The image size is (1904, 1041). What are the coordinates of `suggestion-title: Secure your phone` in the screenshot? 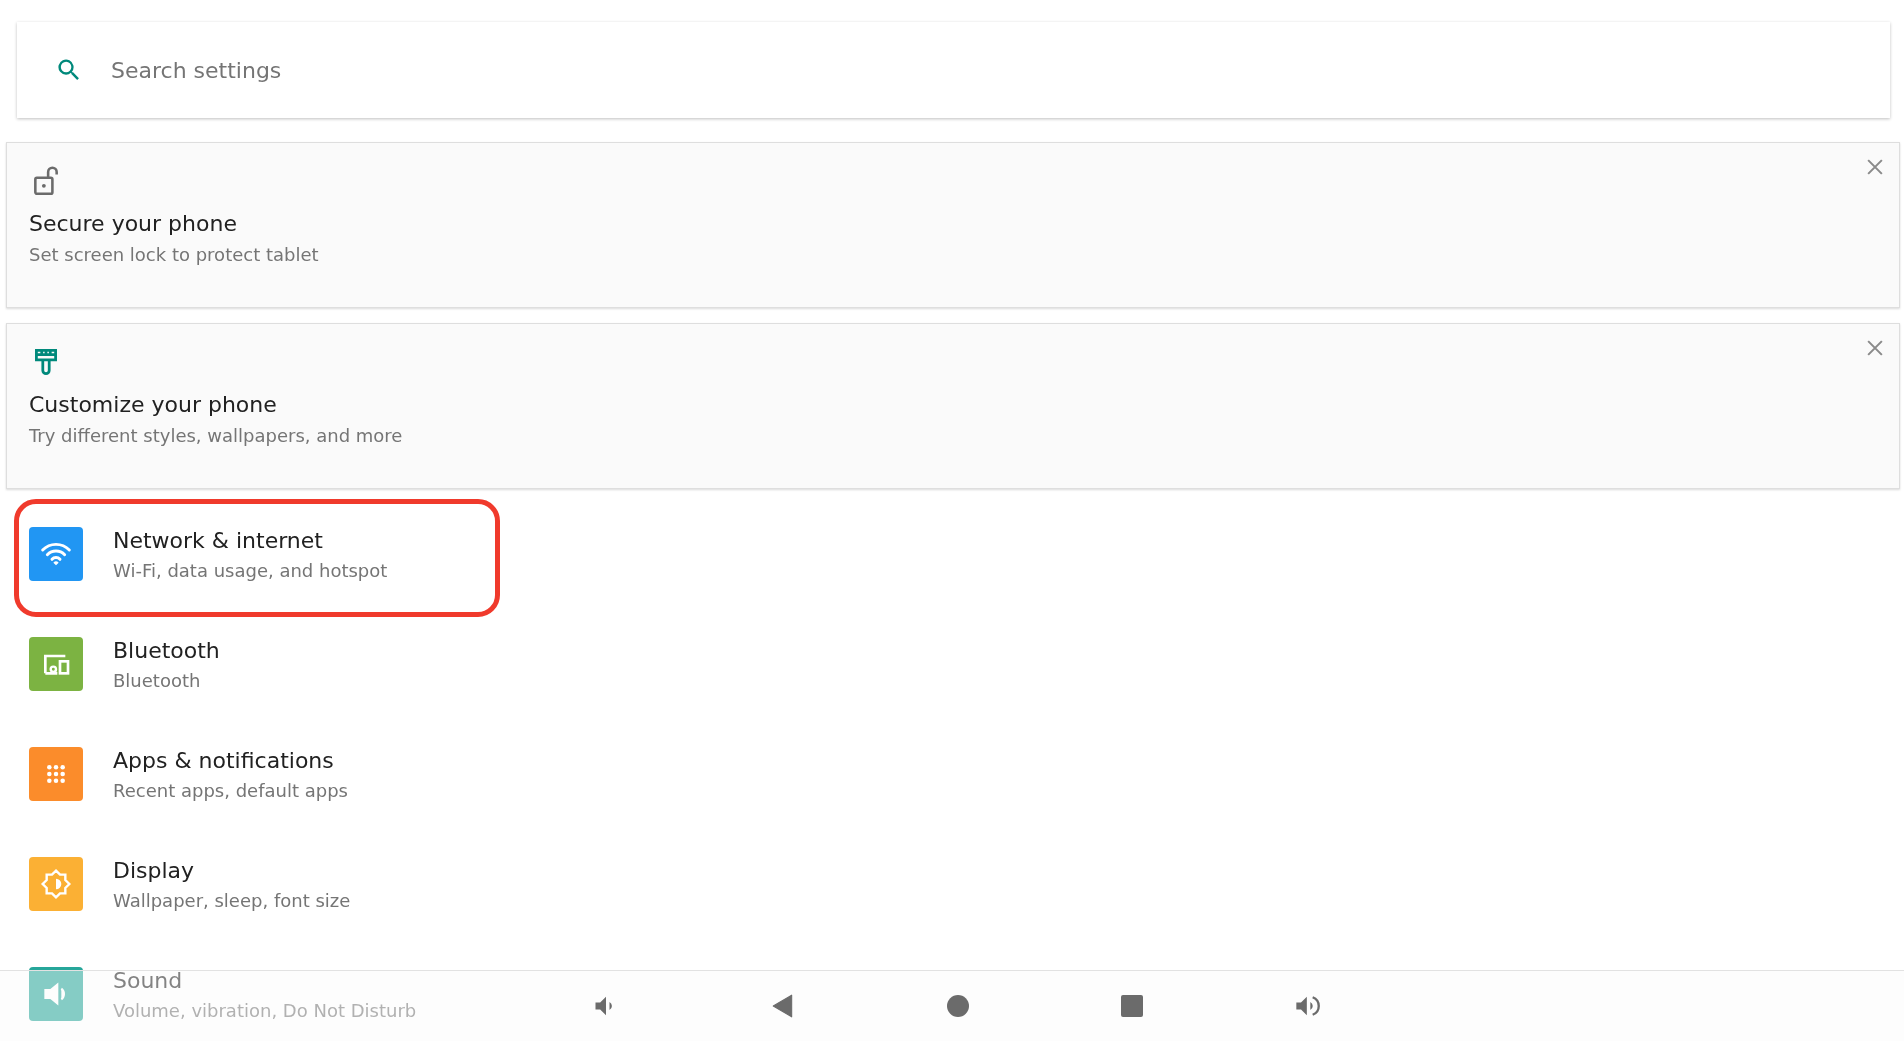 It's located at (133, 223).